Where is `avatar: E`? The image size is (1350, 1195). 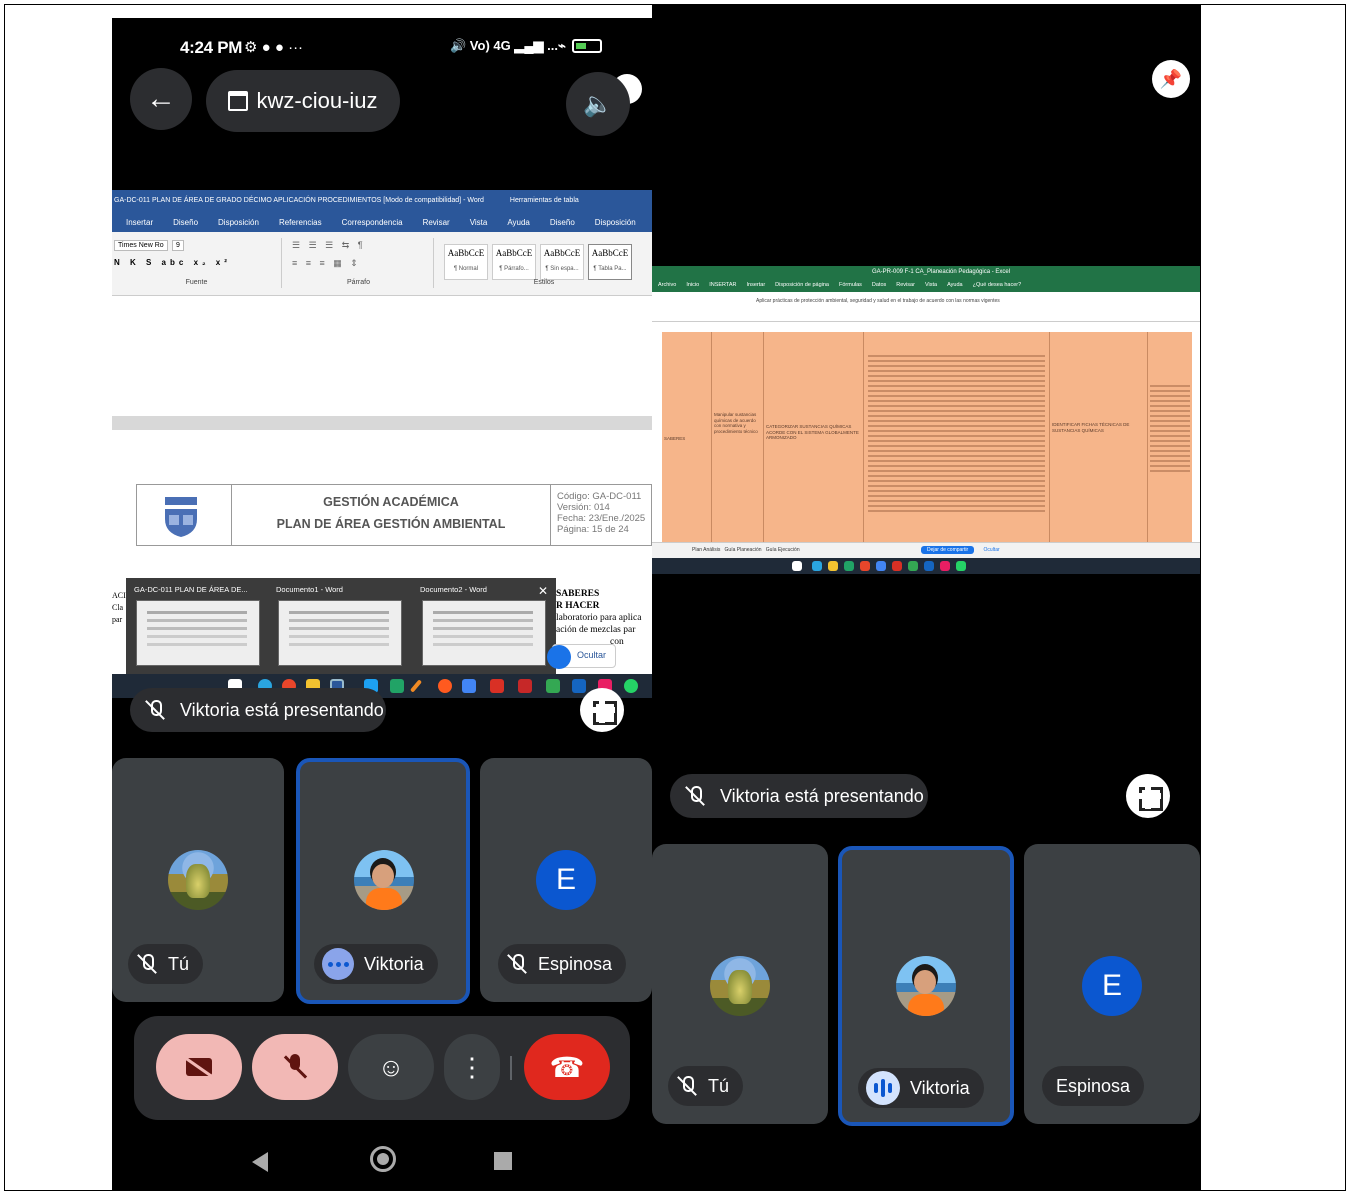
avatar: E is located at coordinates (566, 880).